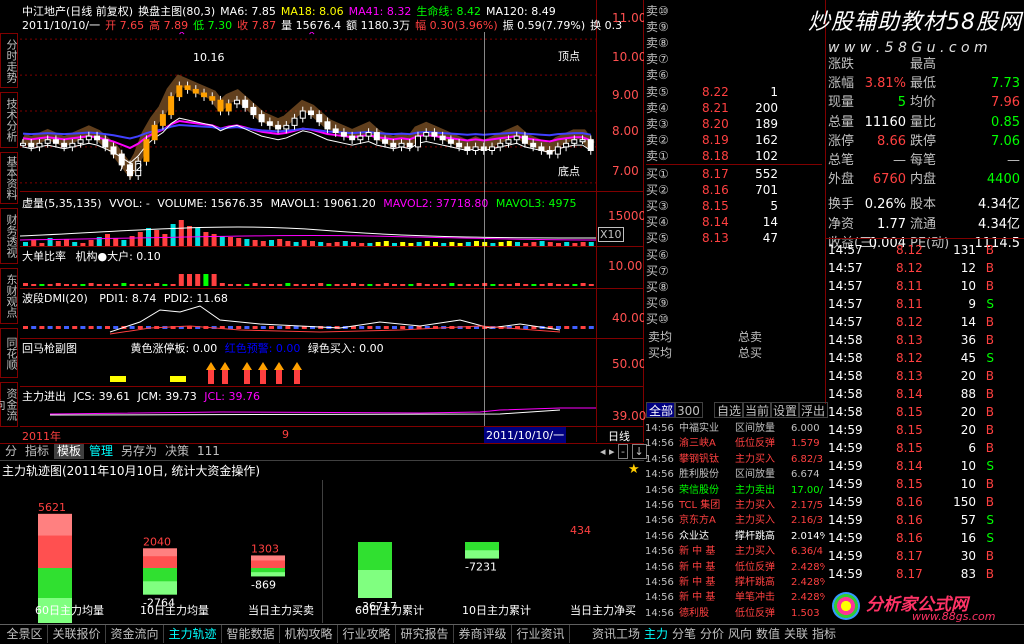  I want to click on sell-row: 卖① 8.18 102, so click(734, 156).